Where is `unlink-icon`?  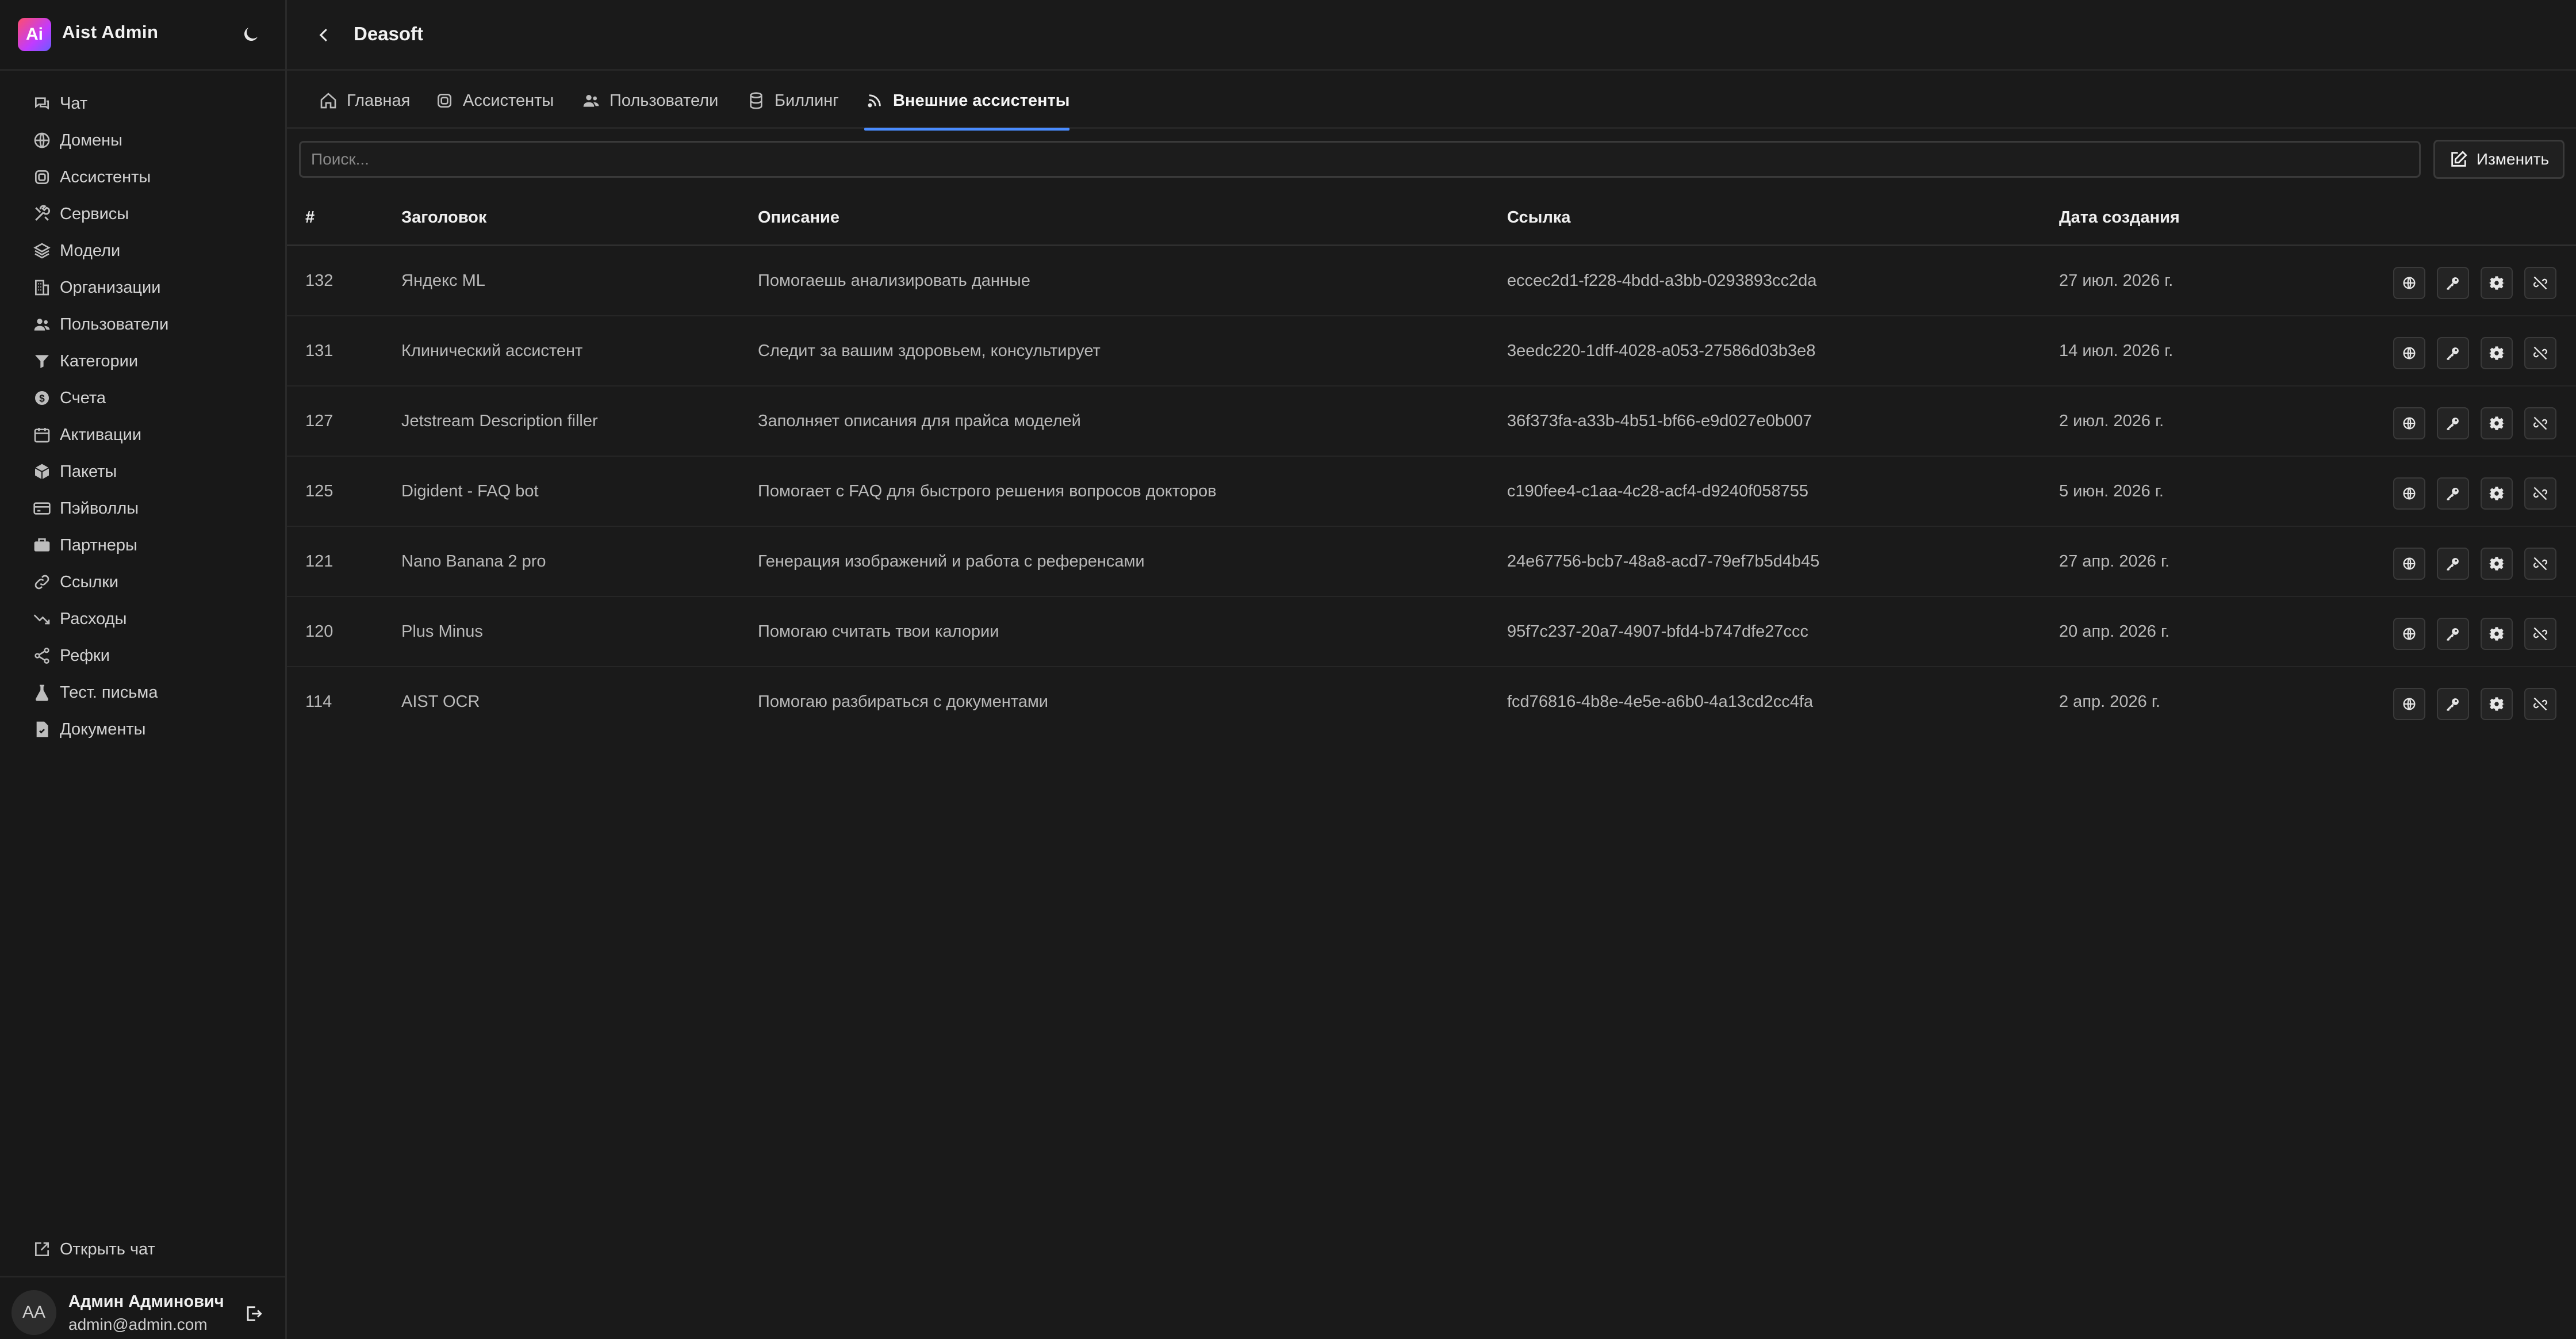
unlink-icon is located at coordinates (2540, 423).